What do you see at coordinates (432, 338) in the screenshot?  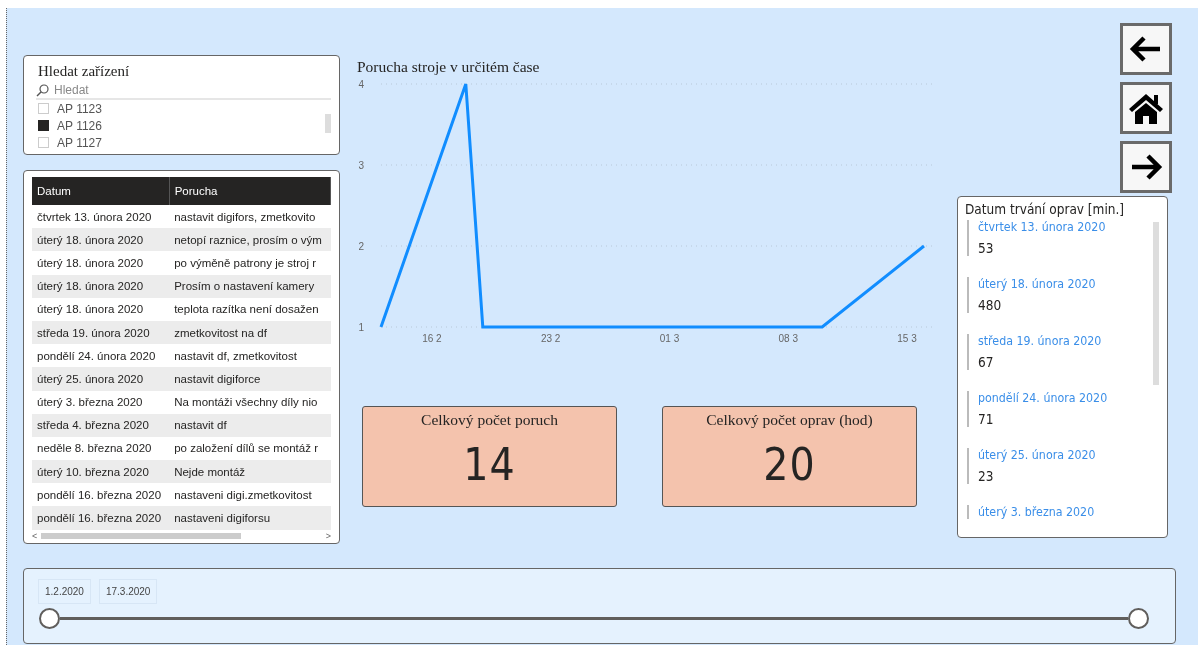 I see `x-tick-label: 16 2` at bounding box center [432, 338].